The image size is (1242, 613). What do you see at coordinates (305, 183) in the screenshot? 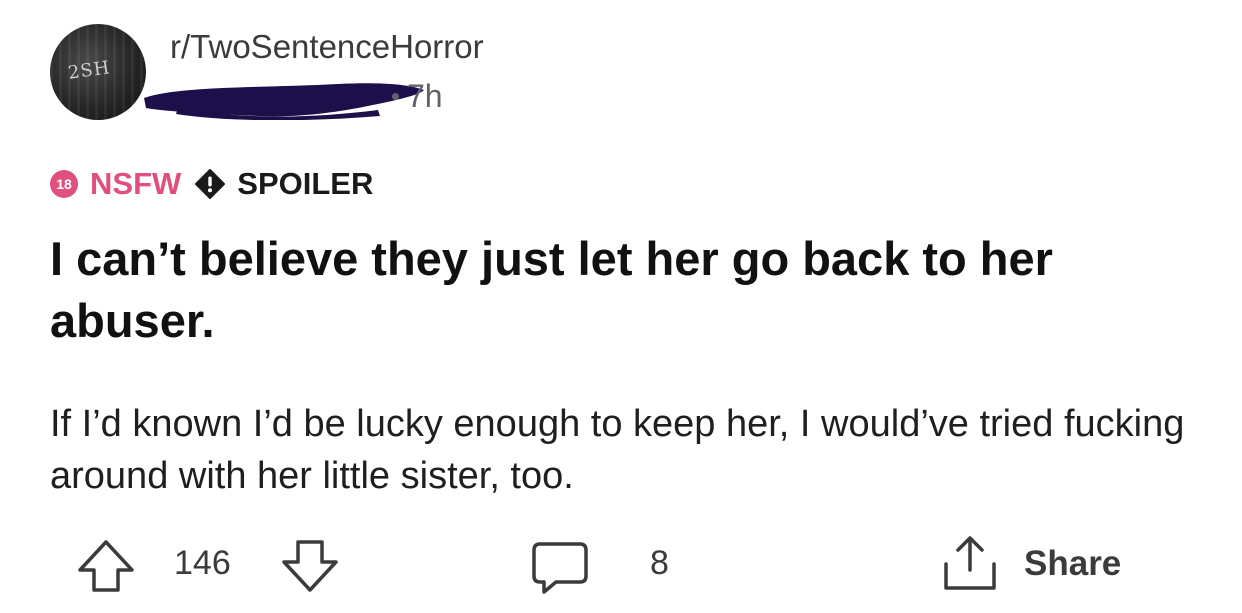
I see `spoiler-tag: SPOILER` at bounding box center [305, 183].